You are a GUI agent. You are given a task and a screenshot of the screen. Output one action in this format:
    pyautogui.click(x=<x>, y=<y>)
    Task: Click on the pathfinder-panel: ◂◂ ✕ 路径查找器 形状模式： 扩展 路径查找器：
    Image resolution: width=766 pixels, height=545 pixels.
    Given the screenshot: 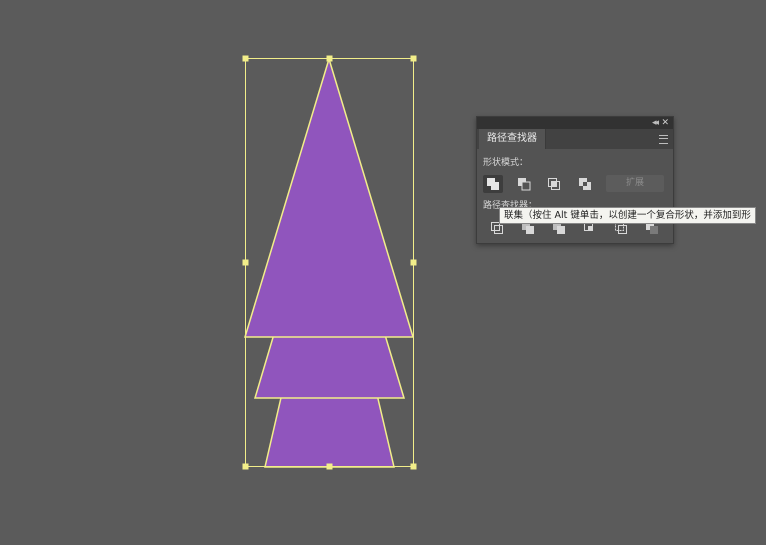 What is the action you would take?
    pyautogui.click(x=575, y=180)
    